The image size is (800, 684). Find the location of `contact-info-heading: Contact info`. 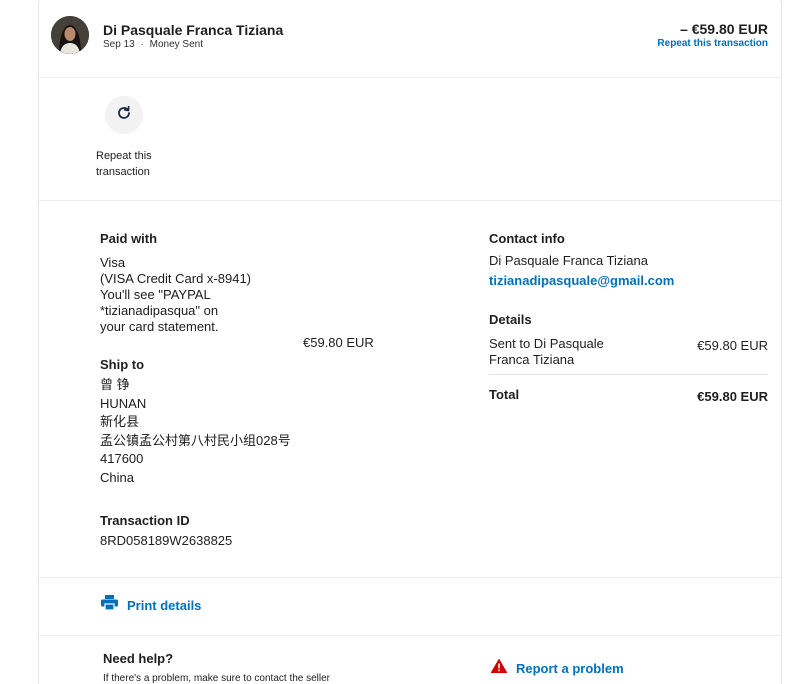

contact-info-heading: Contact info is located at coordinates (527, 238).